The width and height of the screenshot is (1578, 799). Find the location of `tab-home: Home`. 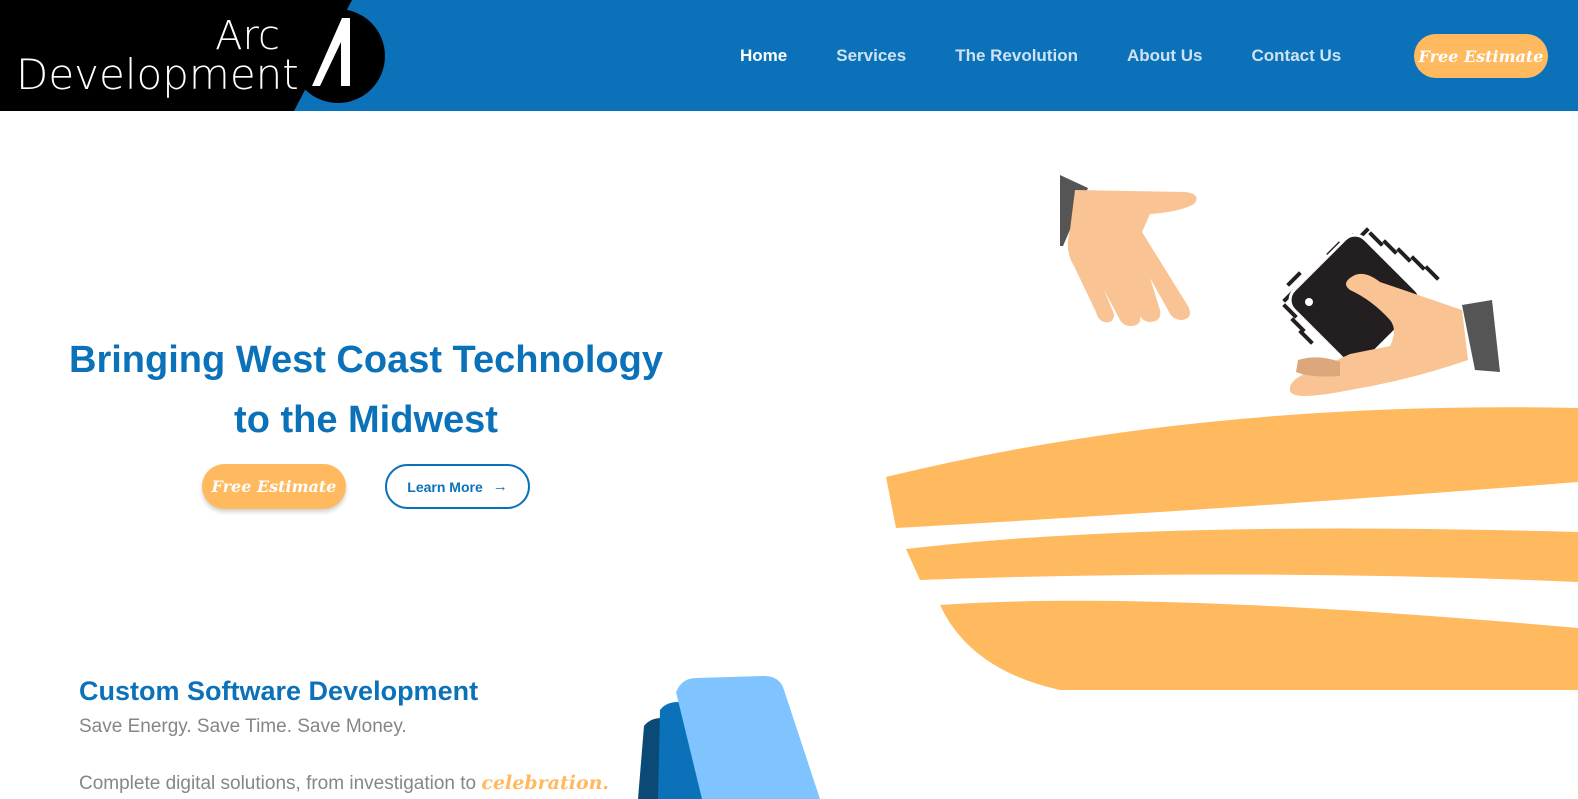

tab-home: Home is located at coordinates (763, 56).